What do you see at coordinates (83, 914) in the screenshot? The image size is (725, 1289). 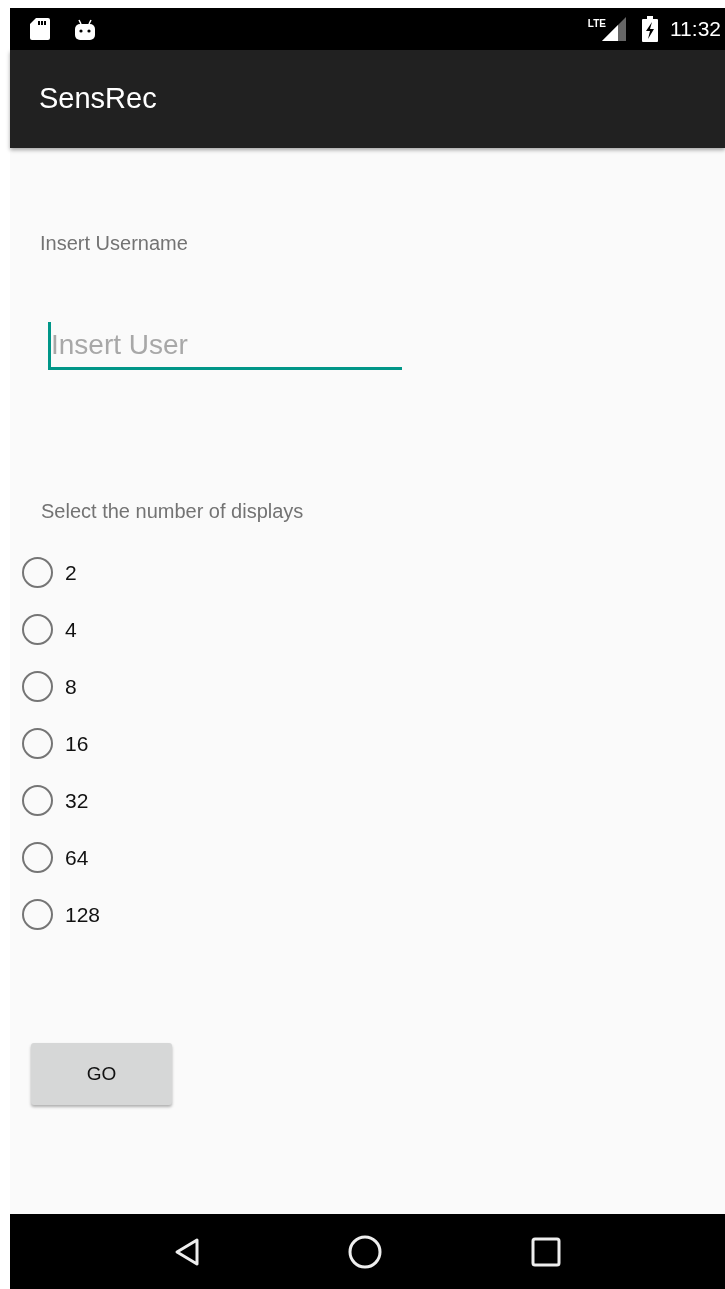 I see `option-label: 128` at bounding box center [83, 914].